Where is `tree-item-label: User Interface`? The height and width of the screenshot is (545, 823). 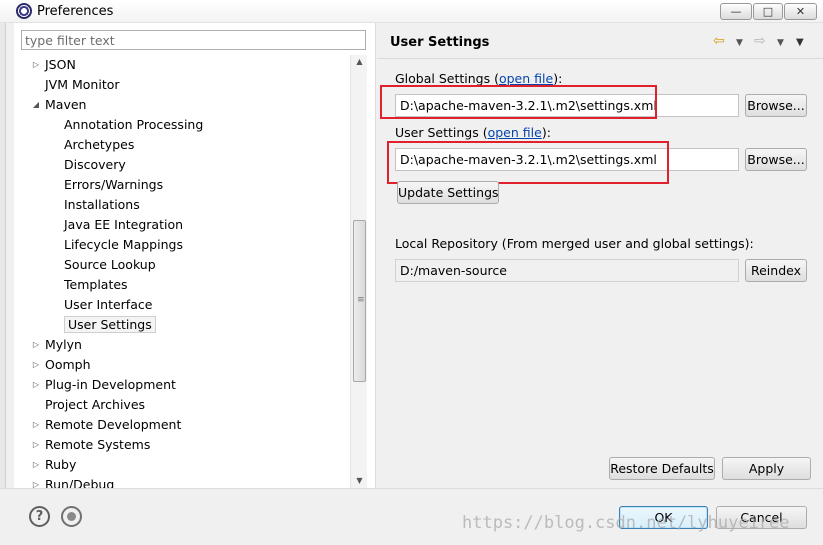 tree-item-label: User Interface is located at coordinates (108, 304).